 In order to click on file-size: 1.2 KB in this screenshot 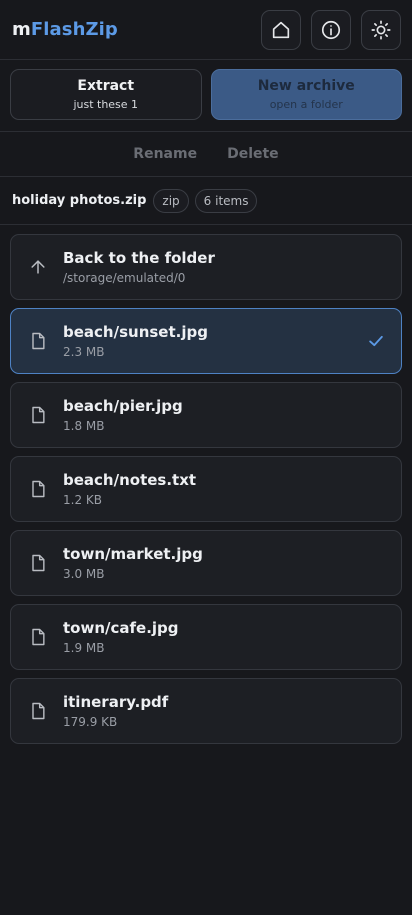, I will do `click(82, 500)`.